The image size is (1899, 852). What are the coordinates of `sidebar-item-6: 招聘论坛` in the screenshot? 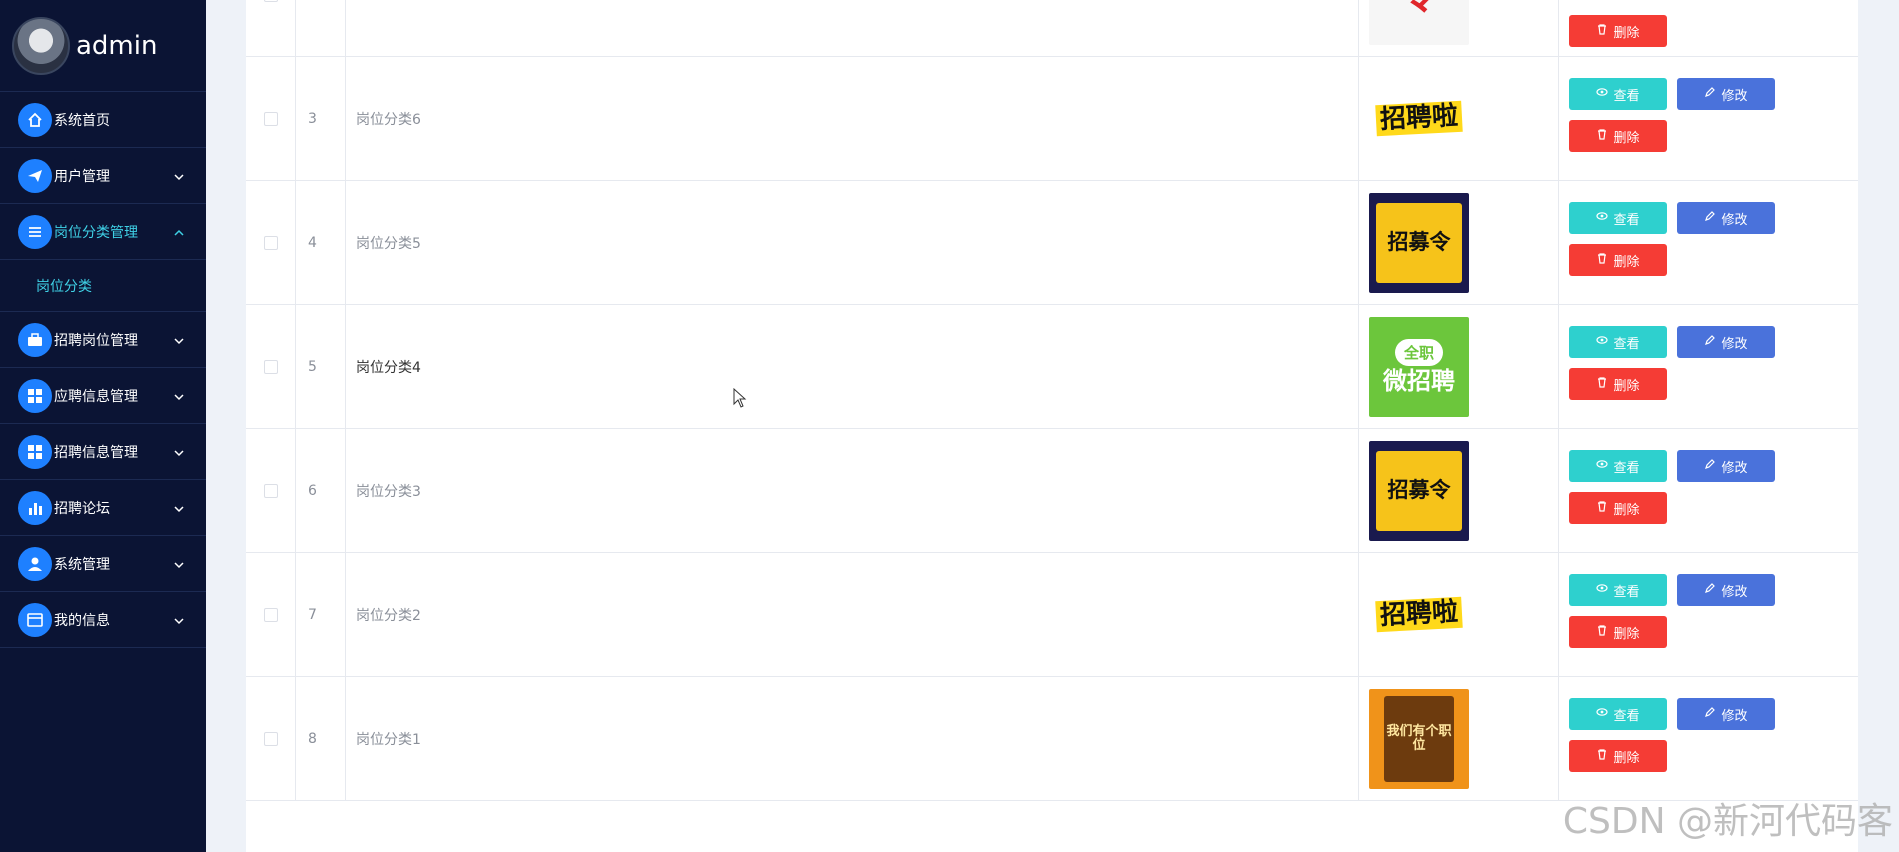 It's located at (103, 508).